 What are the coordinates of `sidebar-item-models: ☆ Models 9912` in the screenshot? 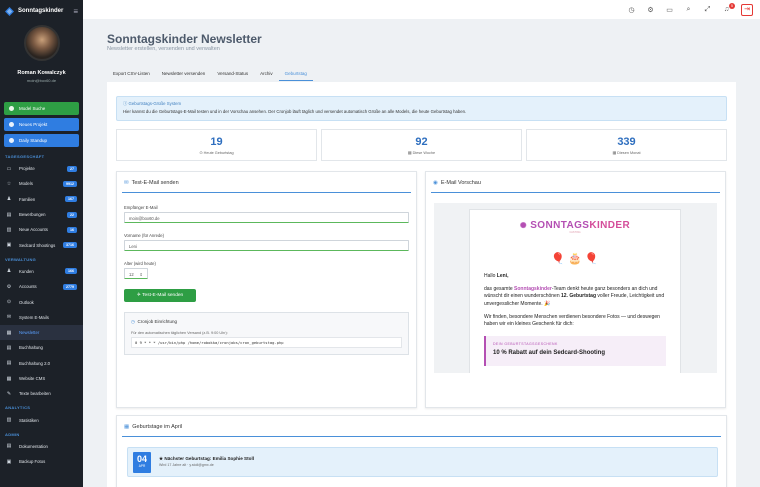 It's located at (41, 183).